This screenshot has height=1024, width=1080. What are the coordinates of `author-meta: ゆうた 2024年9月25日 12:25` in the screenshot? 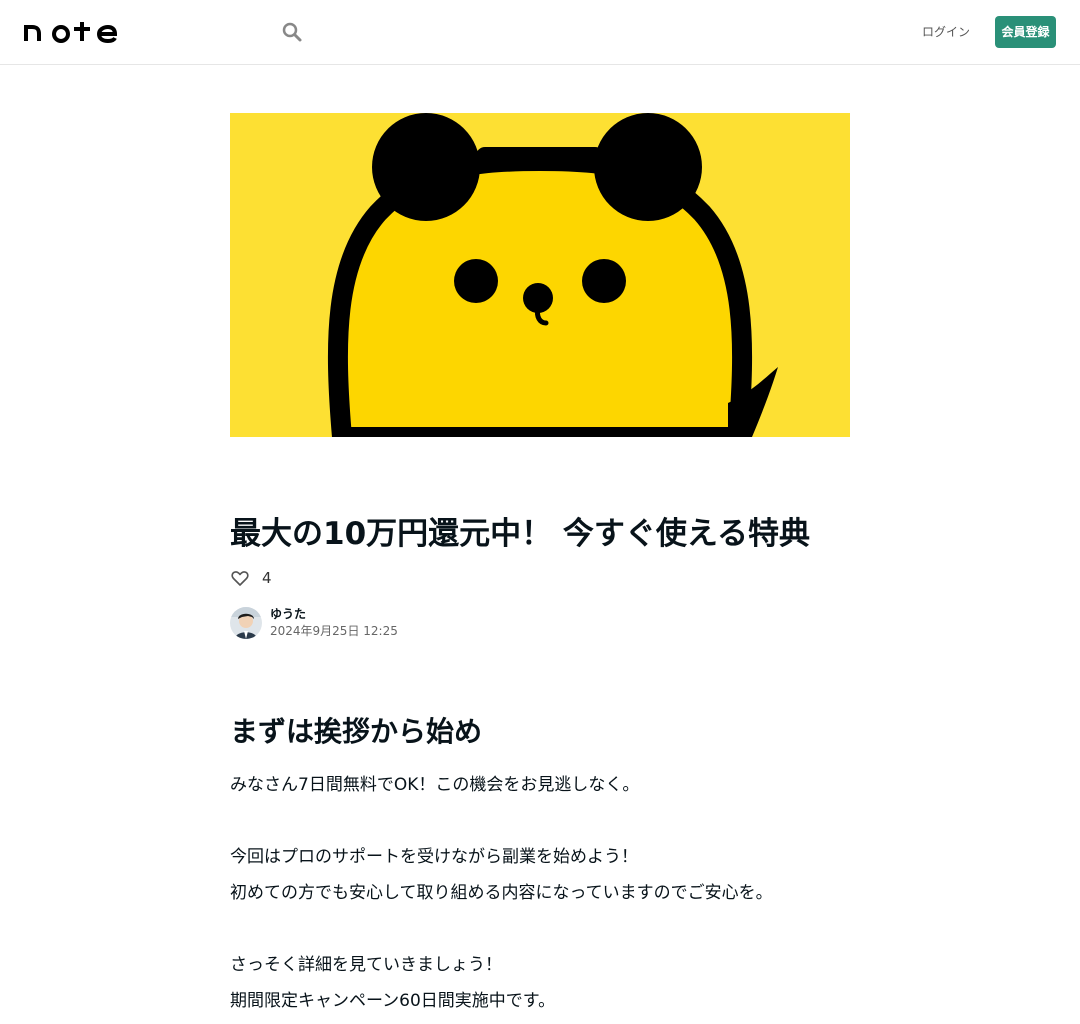 It's located at (334, 623).